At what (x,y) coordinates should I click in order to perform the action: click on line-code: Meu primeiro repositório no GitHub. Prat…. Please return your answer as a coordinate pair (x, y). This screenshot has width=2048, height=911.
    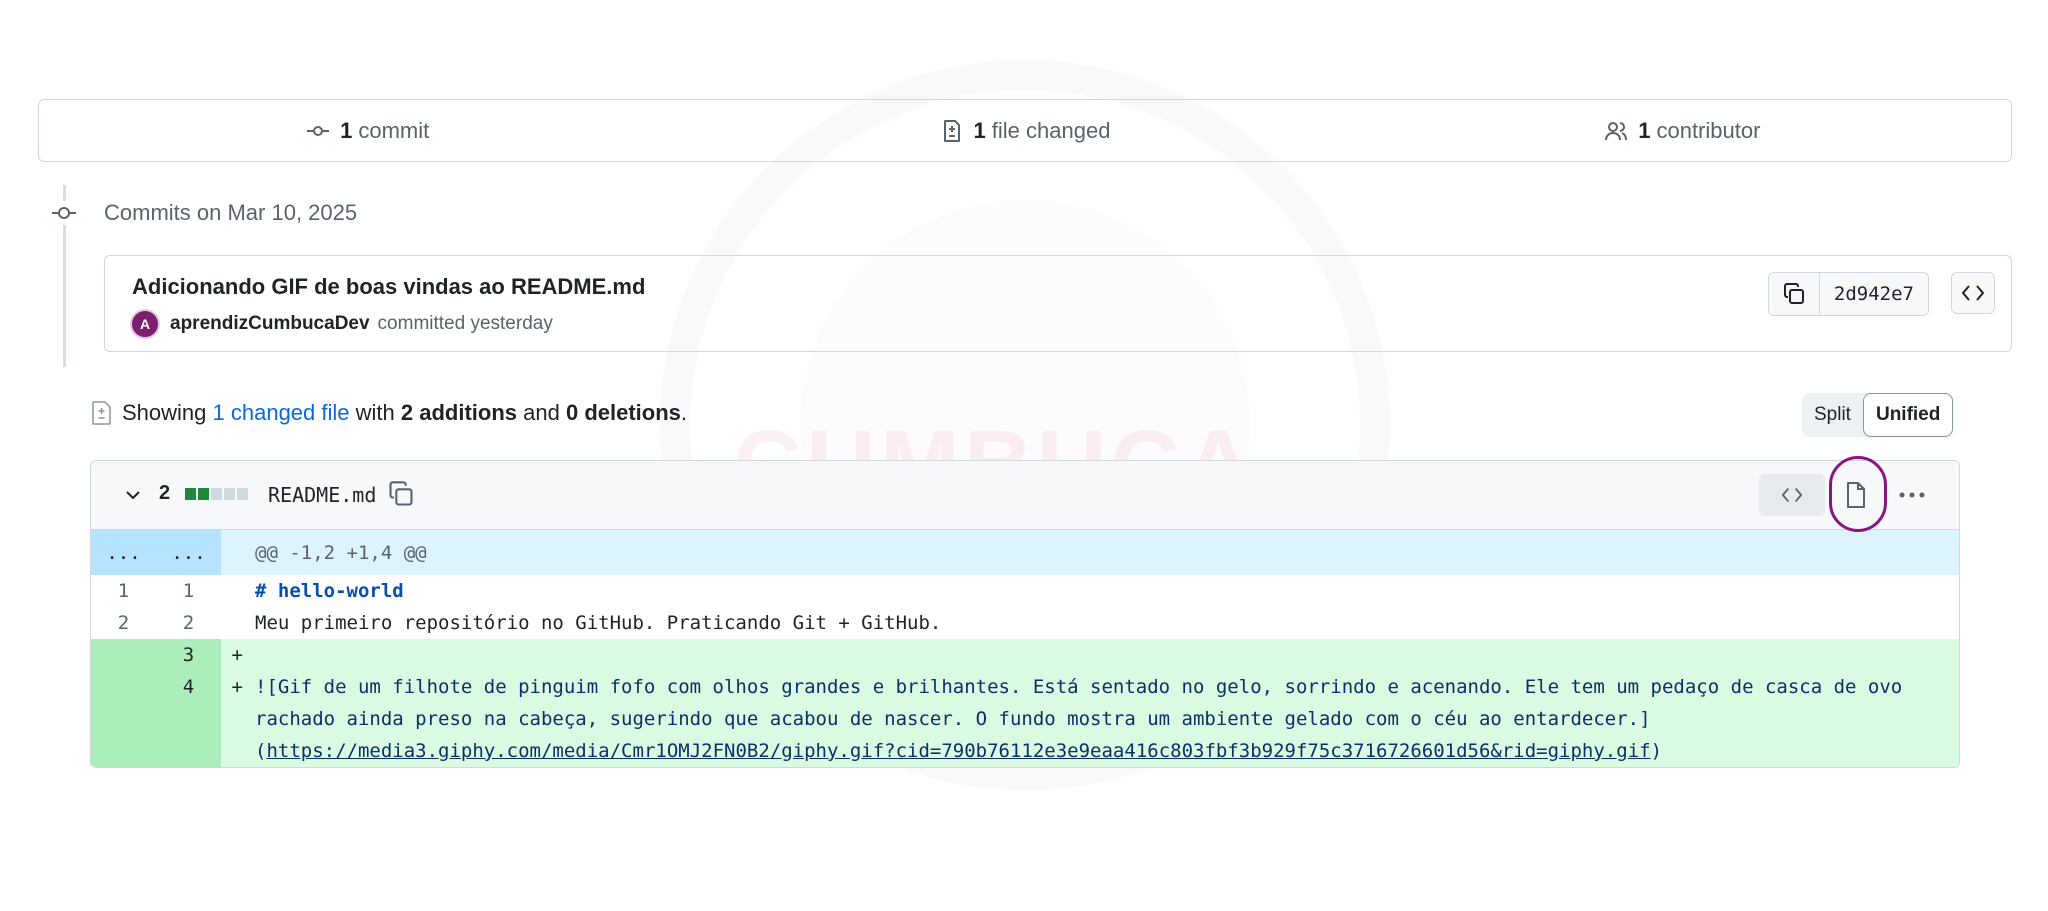
    Looking at the image, I should click on (598, 623).